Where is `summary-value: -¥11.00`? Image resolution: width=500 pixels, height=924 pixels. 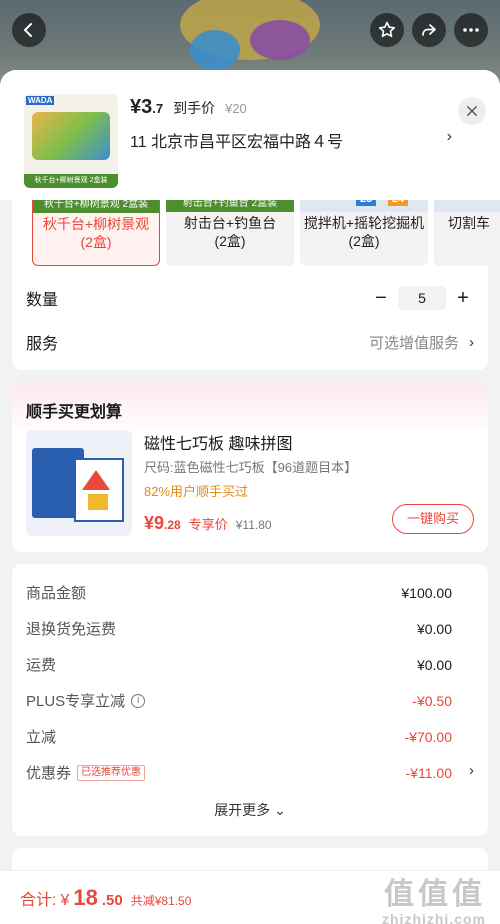 summary-value: -¥11.00 is located at coordinates (428, 772).